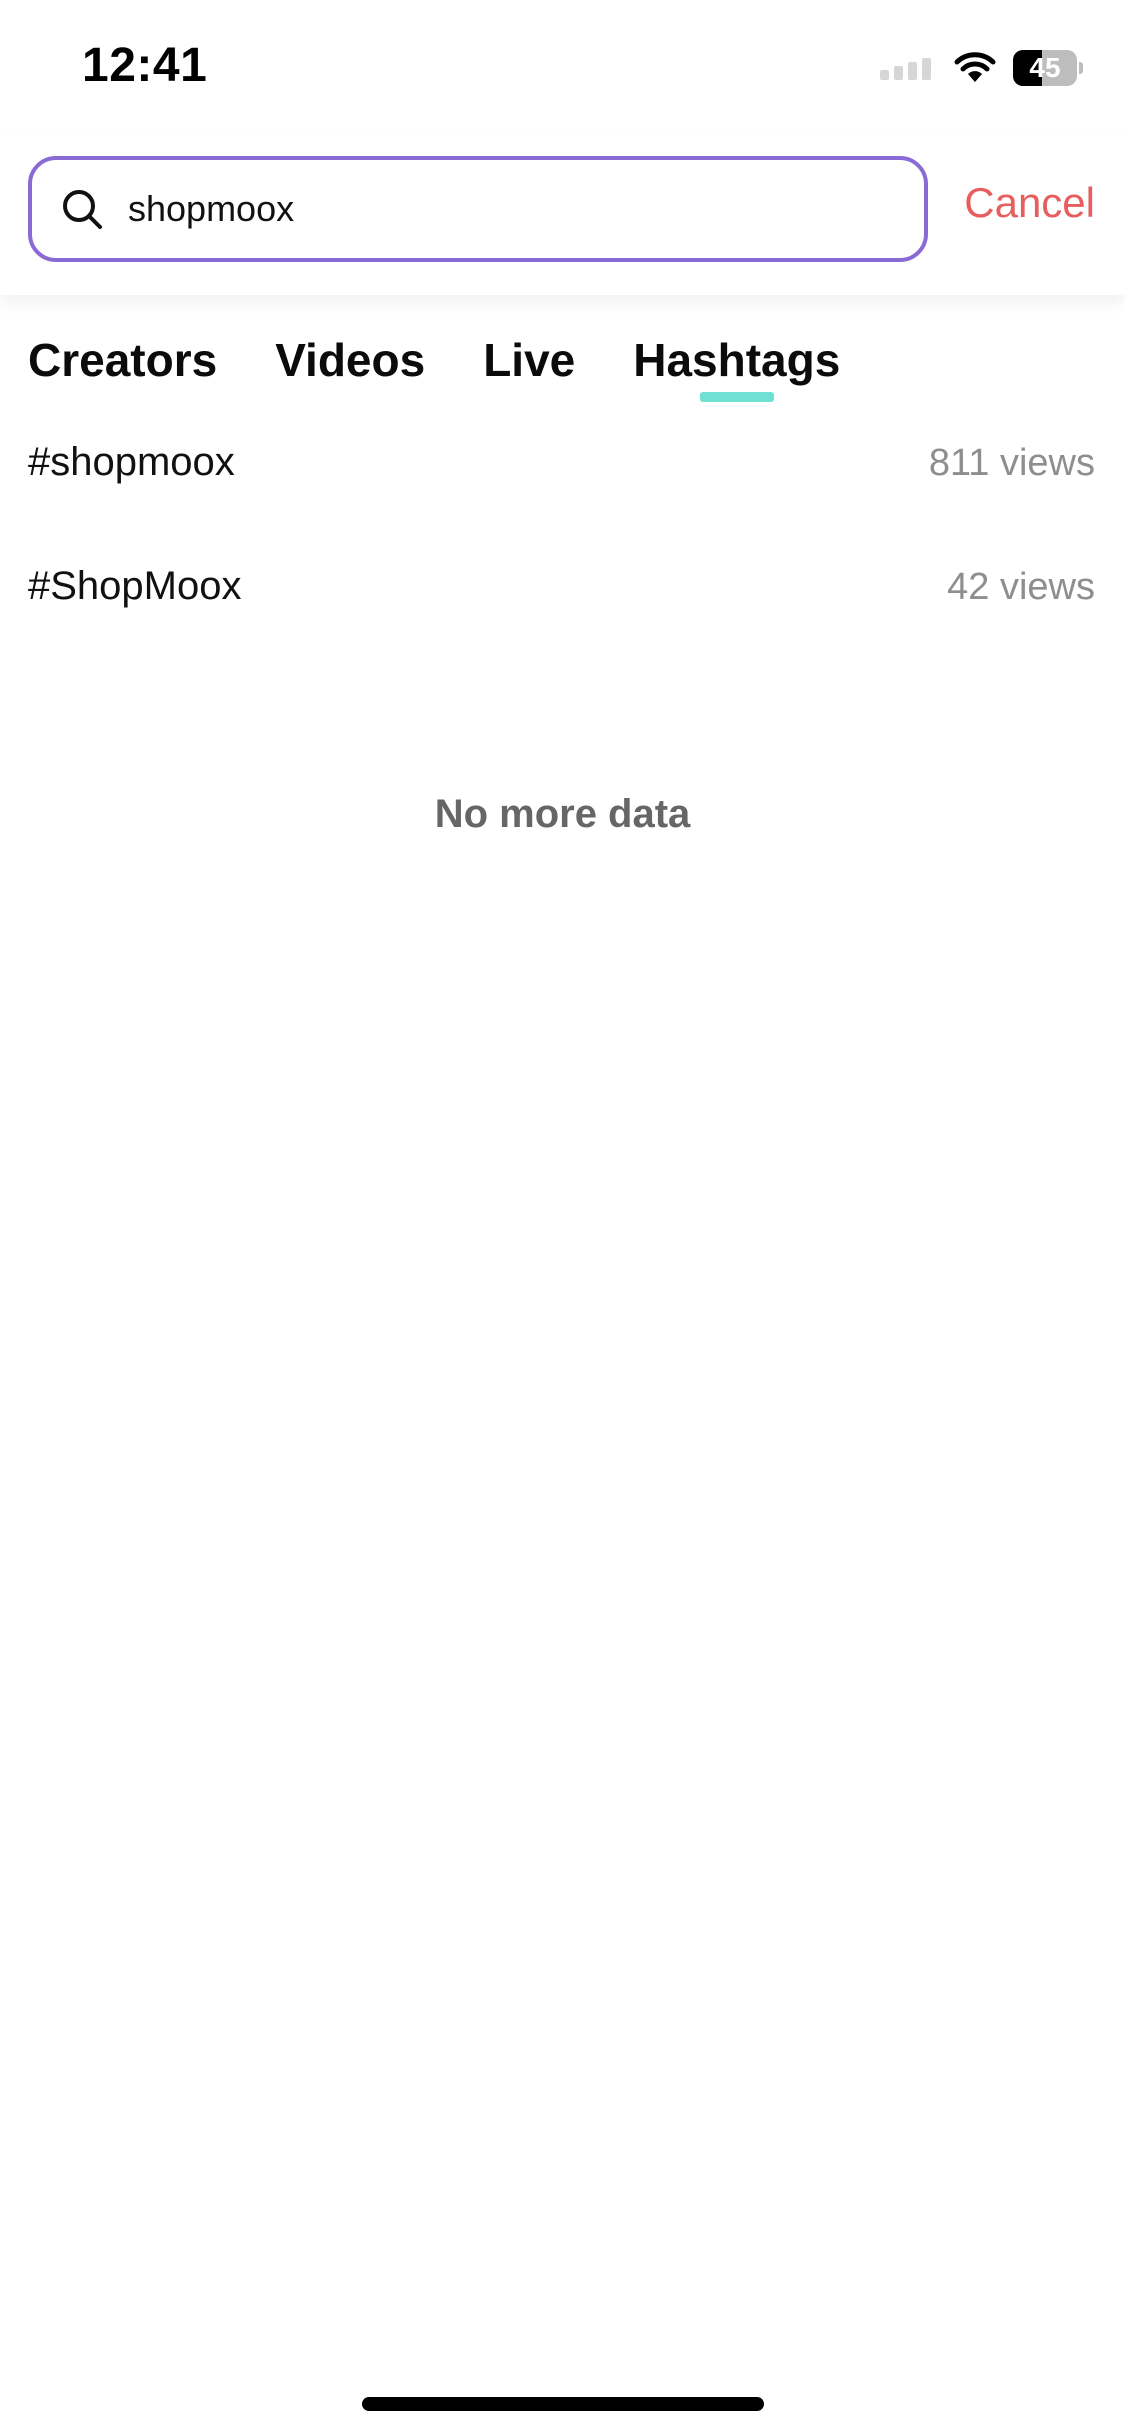 The image size is (1125, 2436). I want to click on tab-hashtags-label: Hashtags, so click(737, 360).